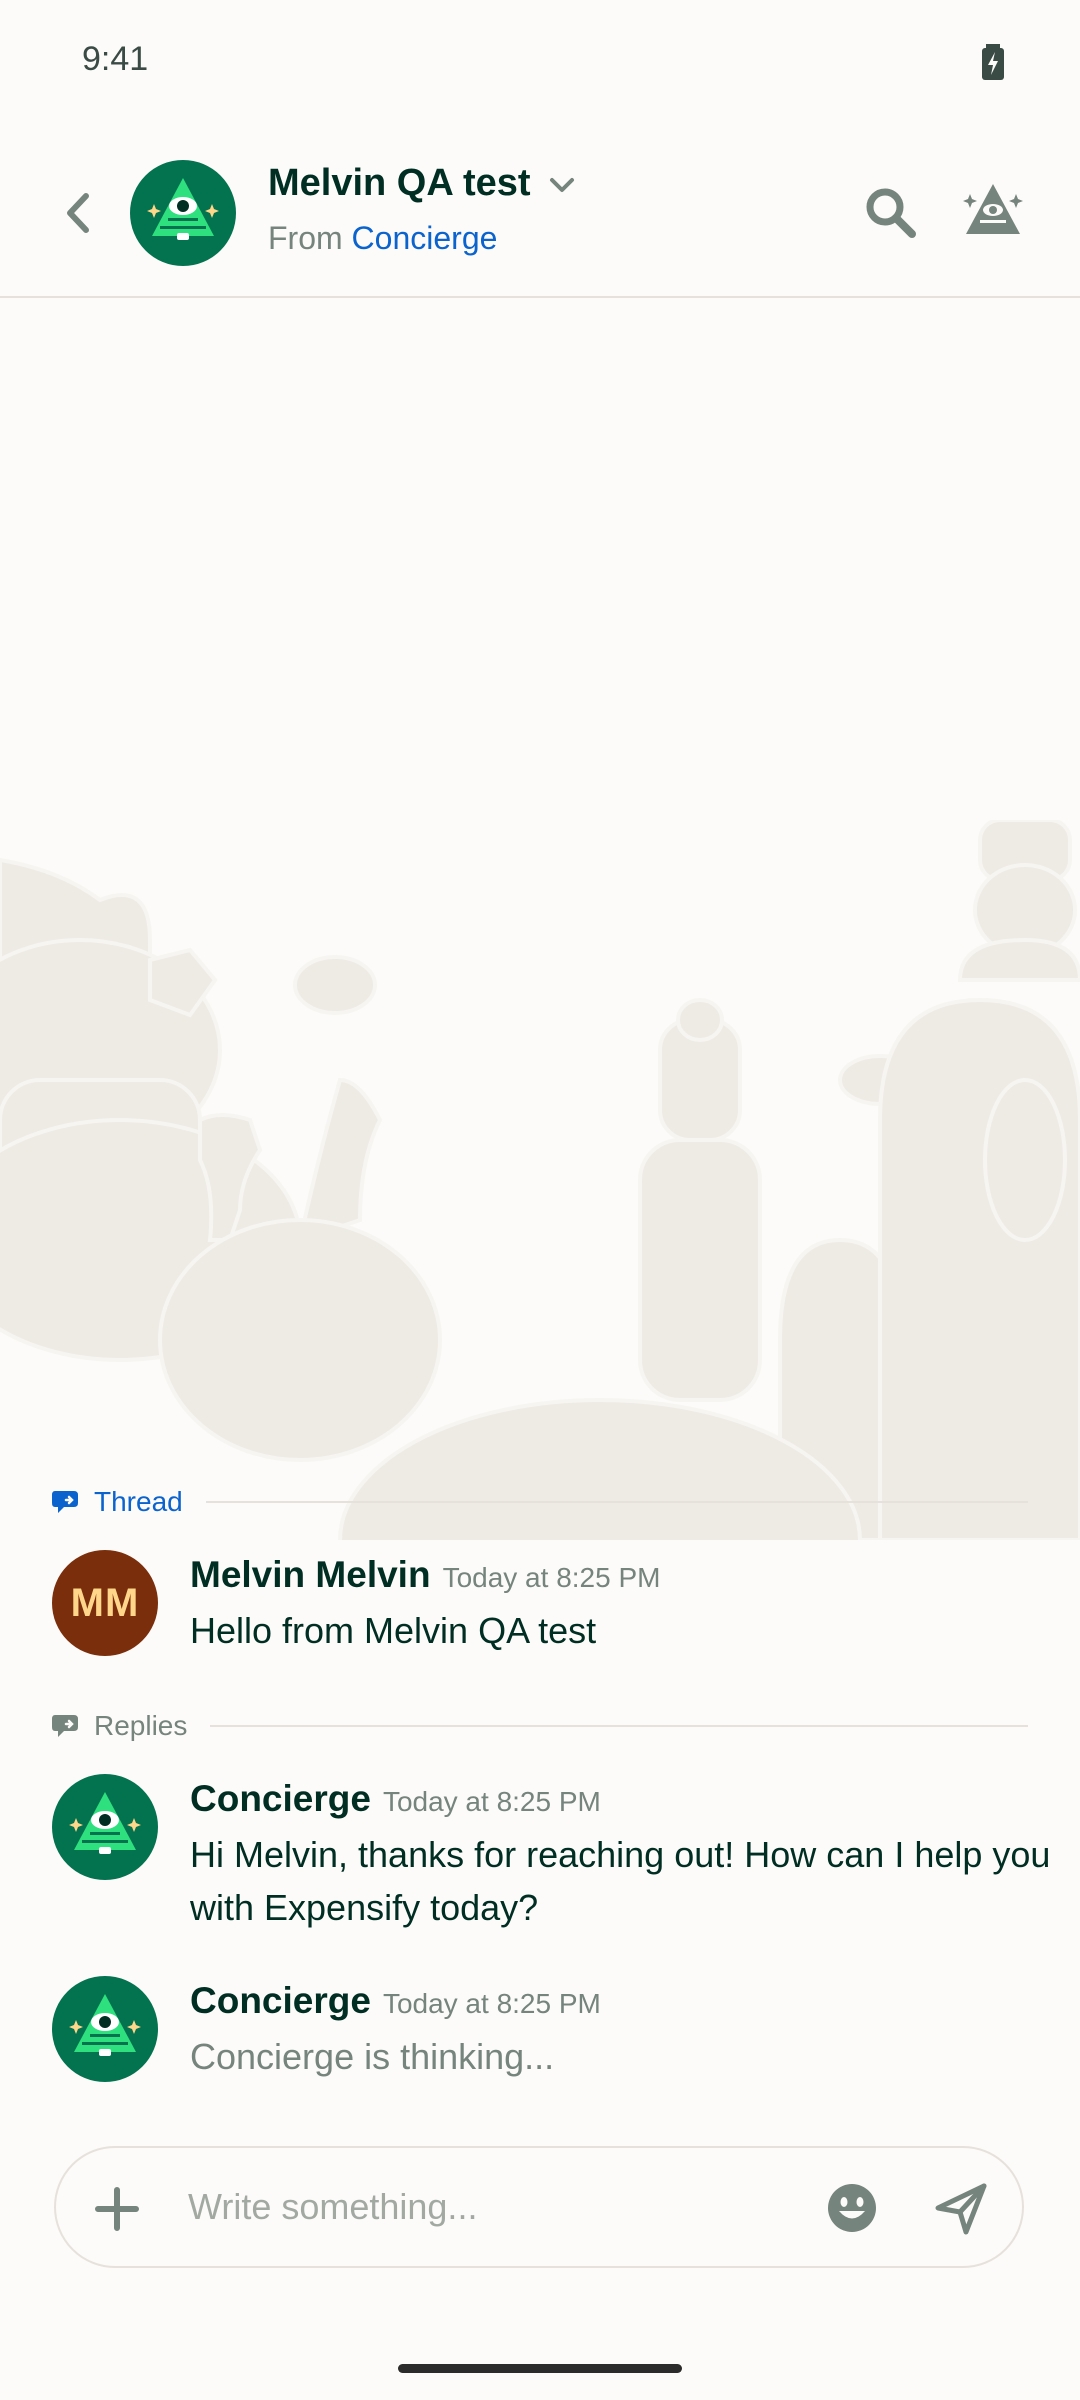 The height and width of the screenshot is (2400, 1080). I want to click on search-icon, so click(890, 212).